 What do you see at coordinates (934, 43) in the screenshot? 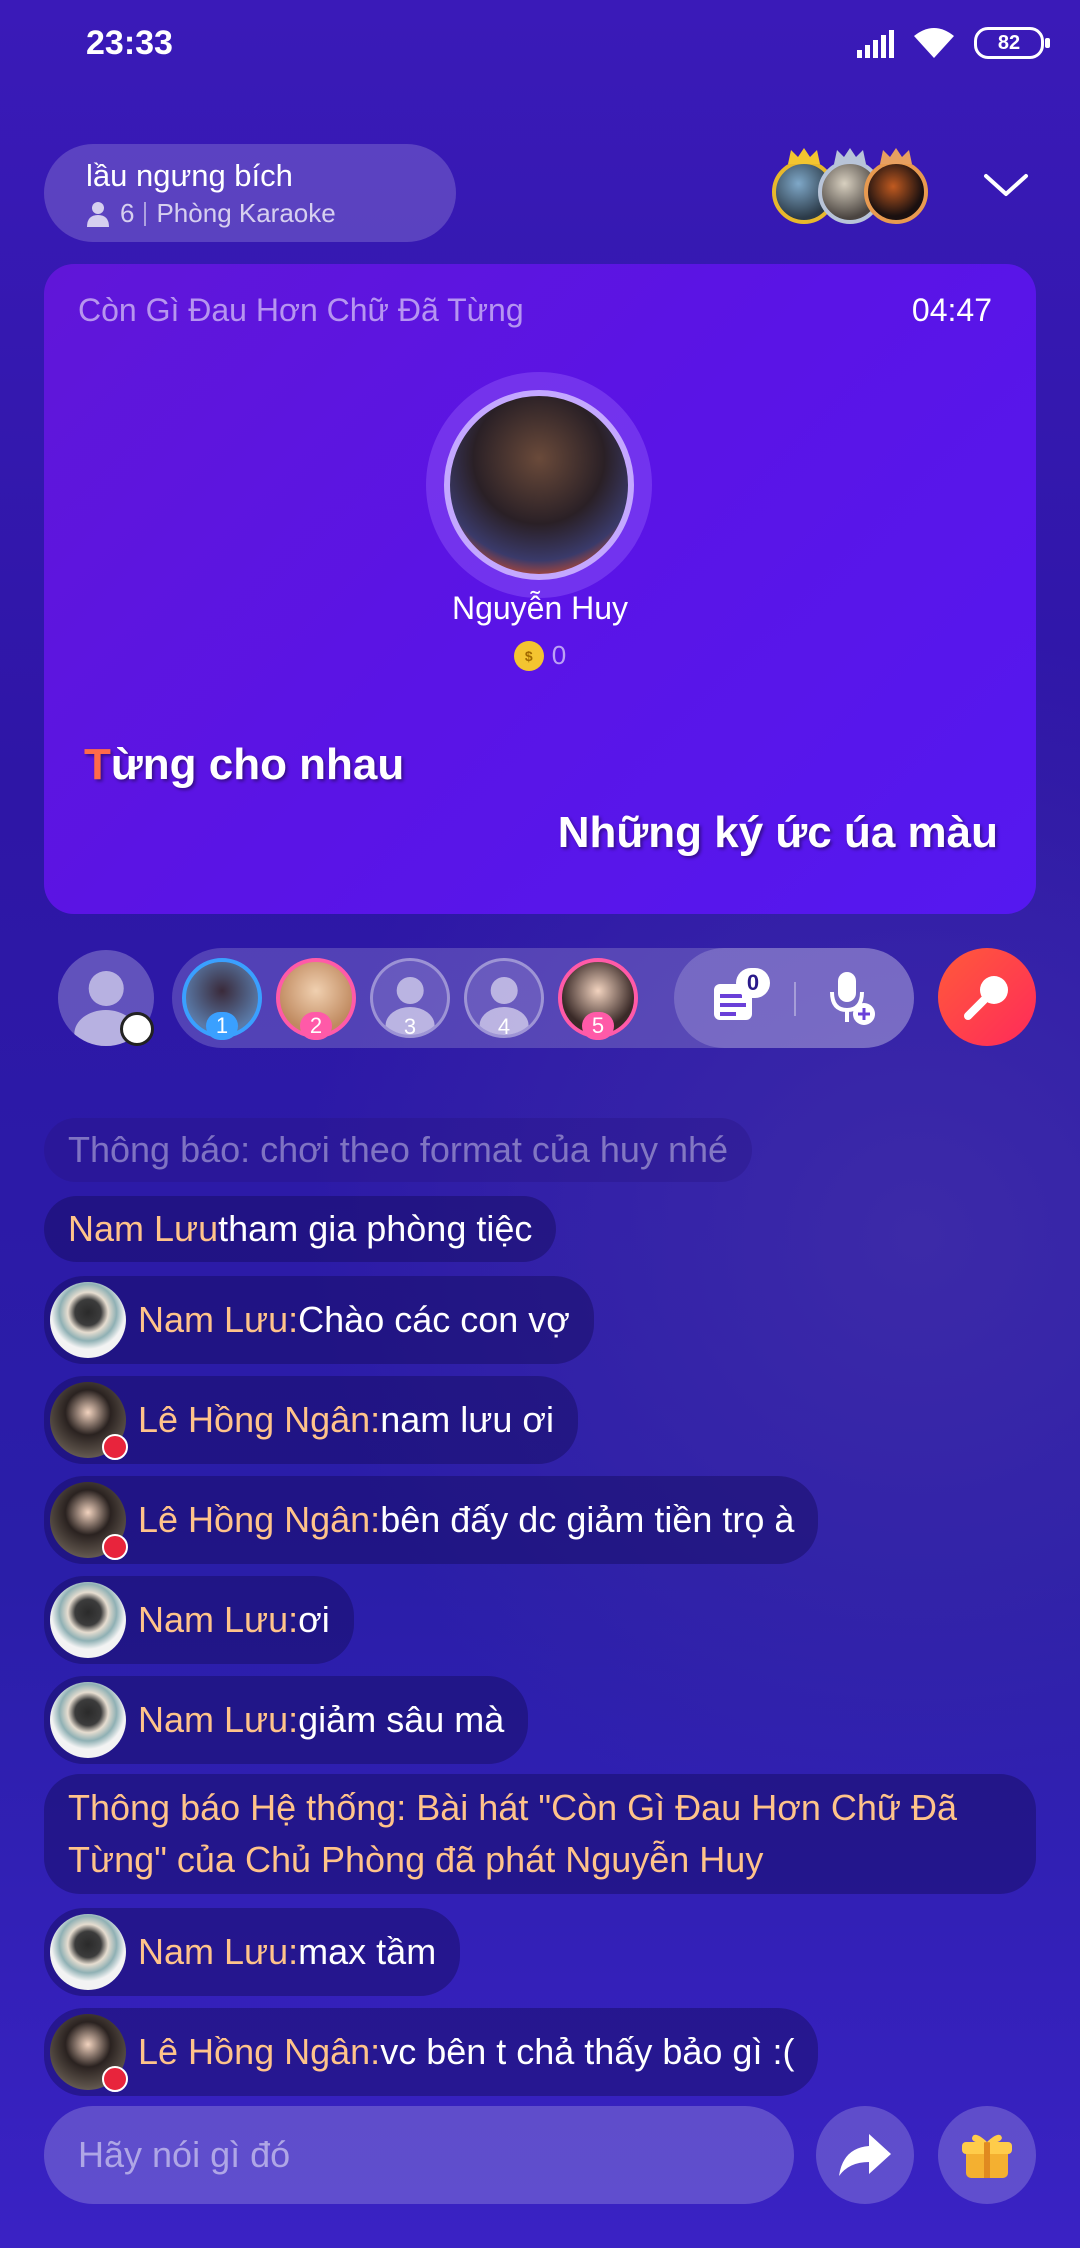
I see `wifi-icon` at bounding box center [934, 43].